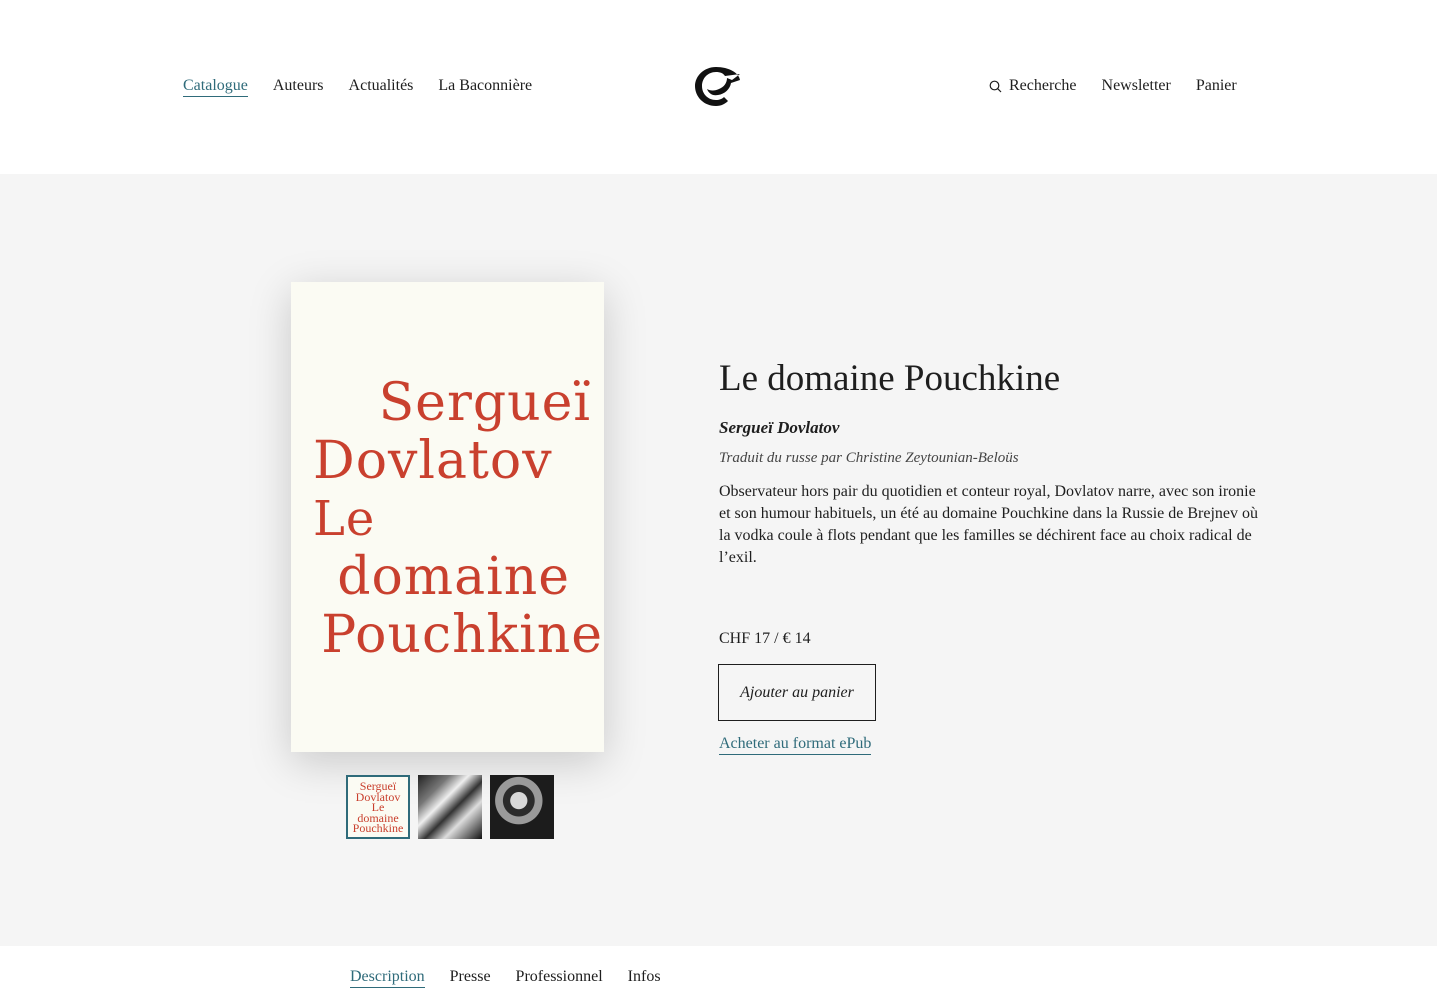  Describe the element at coordinates (387, 978) in the screenshot. I see `tab-description: Description` at that location.